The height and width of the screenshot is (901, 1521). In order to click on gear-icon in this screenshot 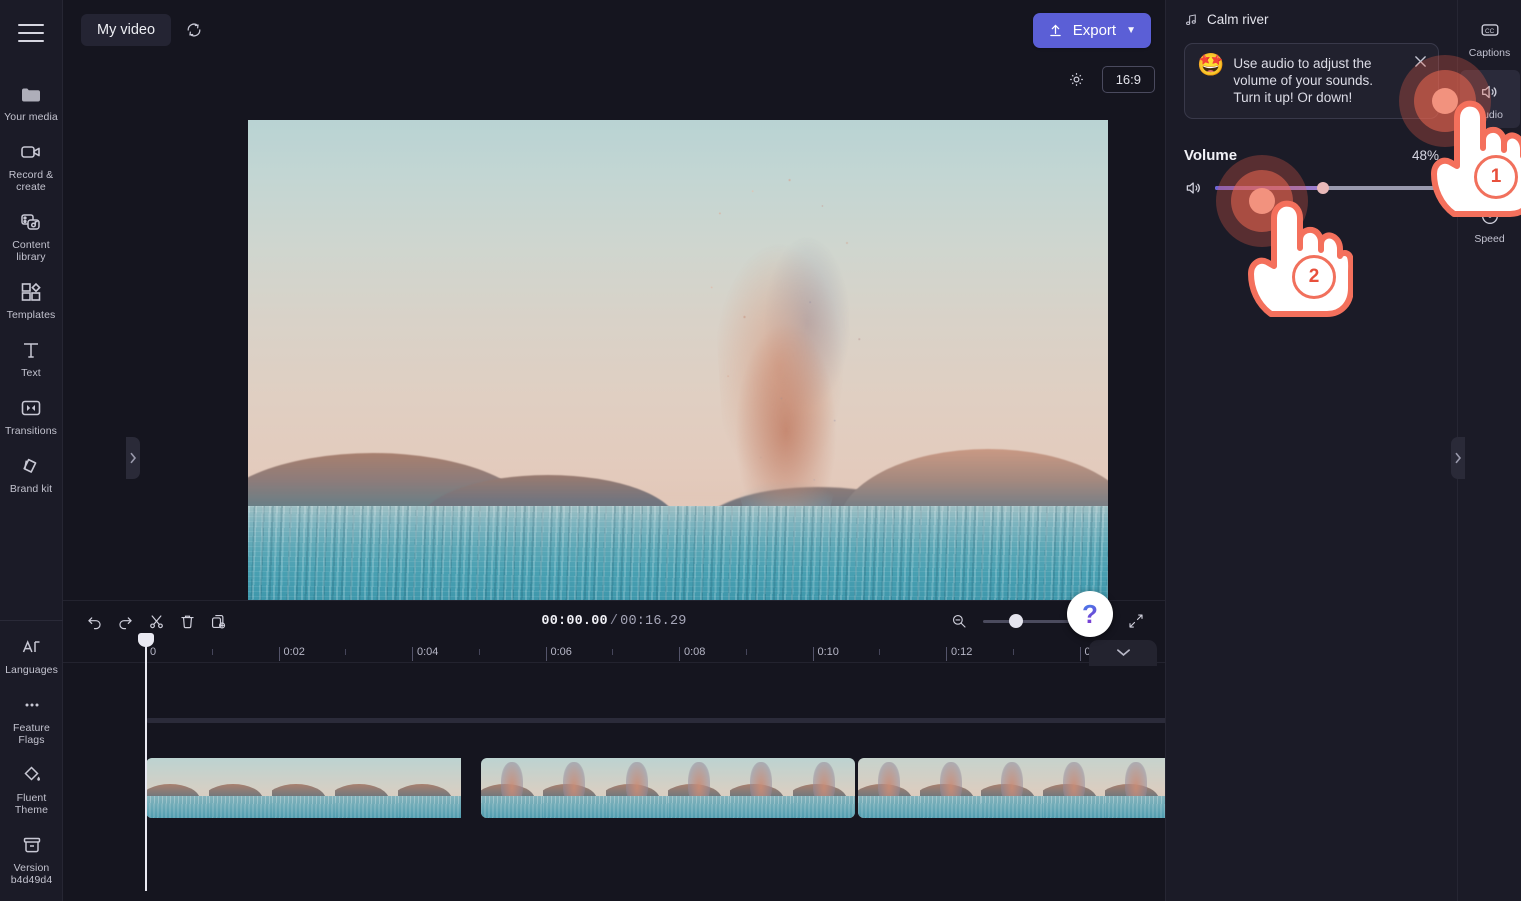, I will do `click(1077, 80)`.